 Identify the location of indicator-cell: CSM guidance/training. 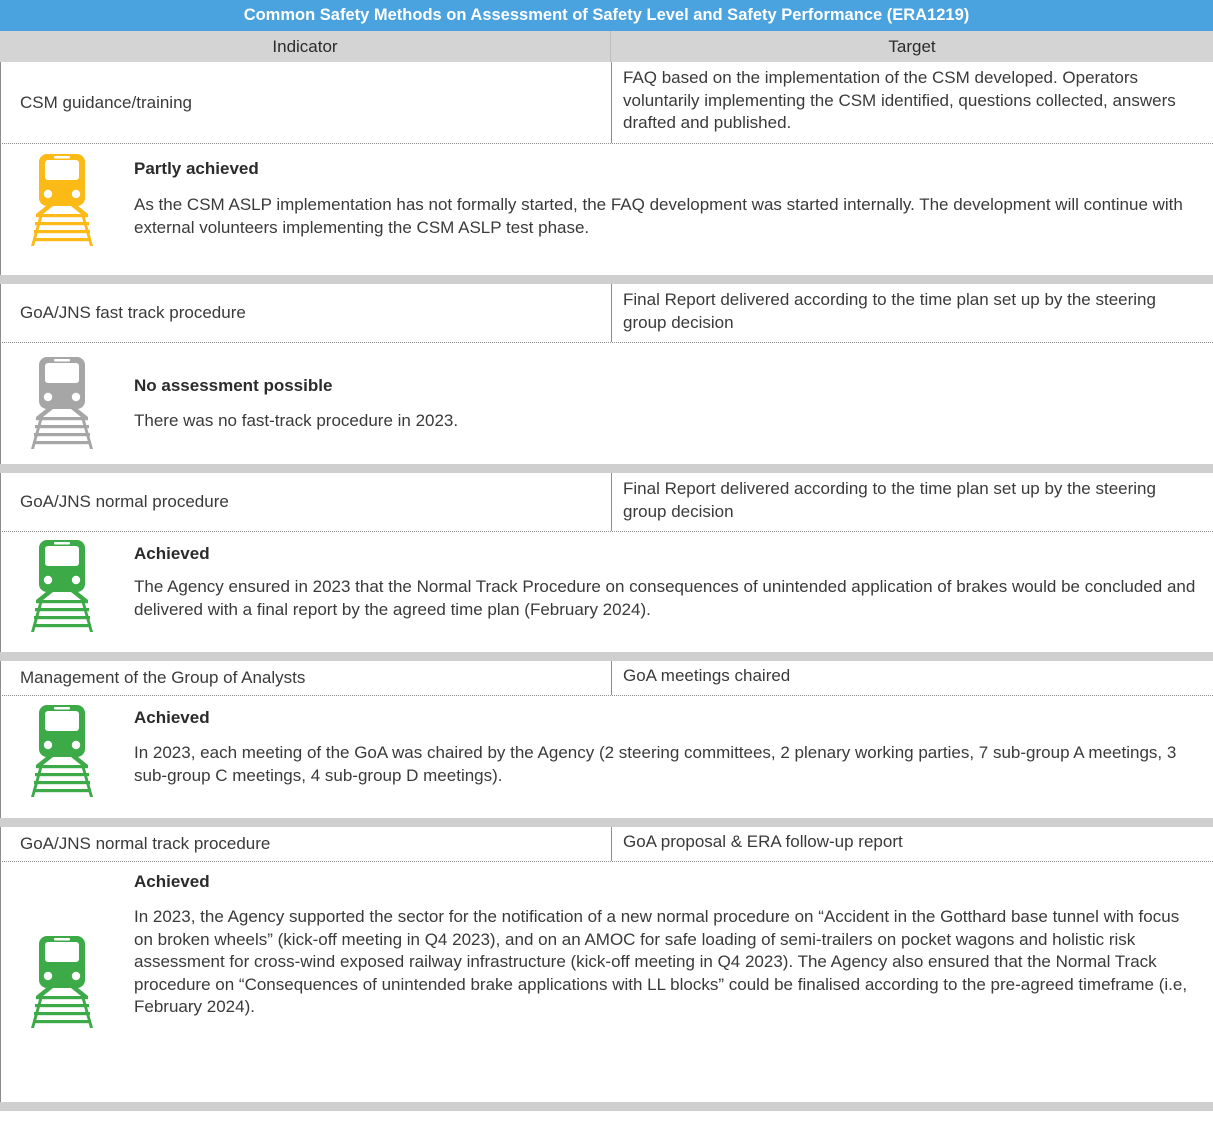
(106, 102).